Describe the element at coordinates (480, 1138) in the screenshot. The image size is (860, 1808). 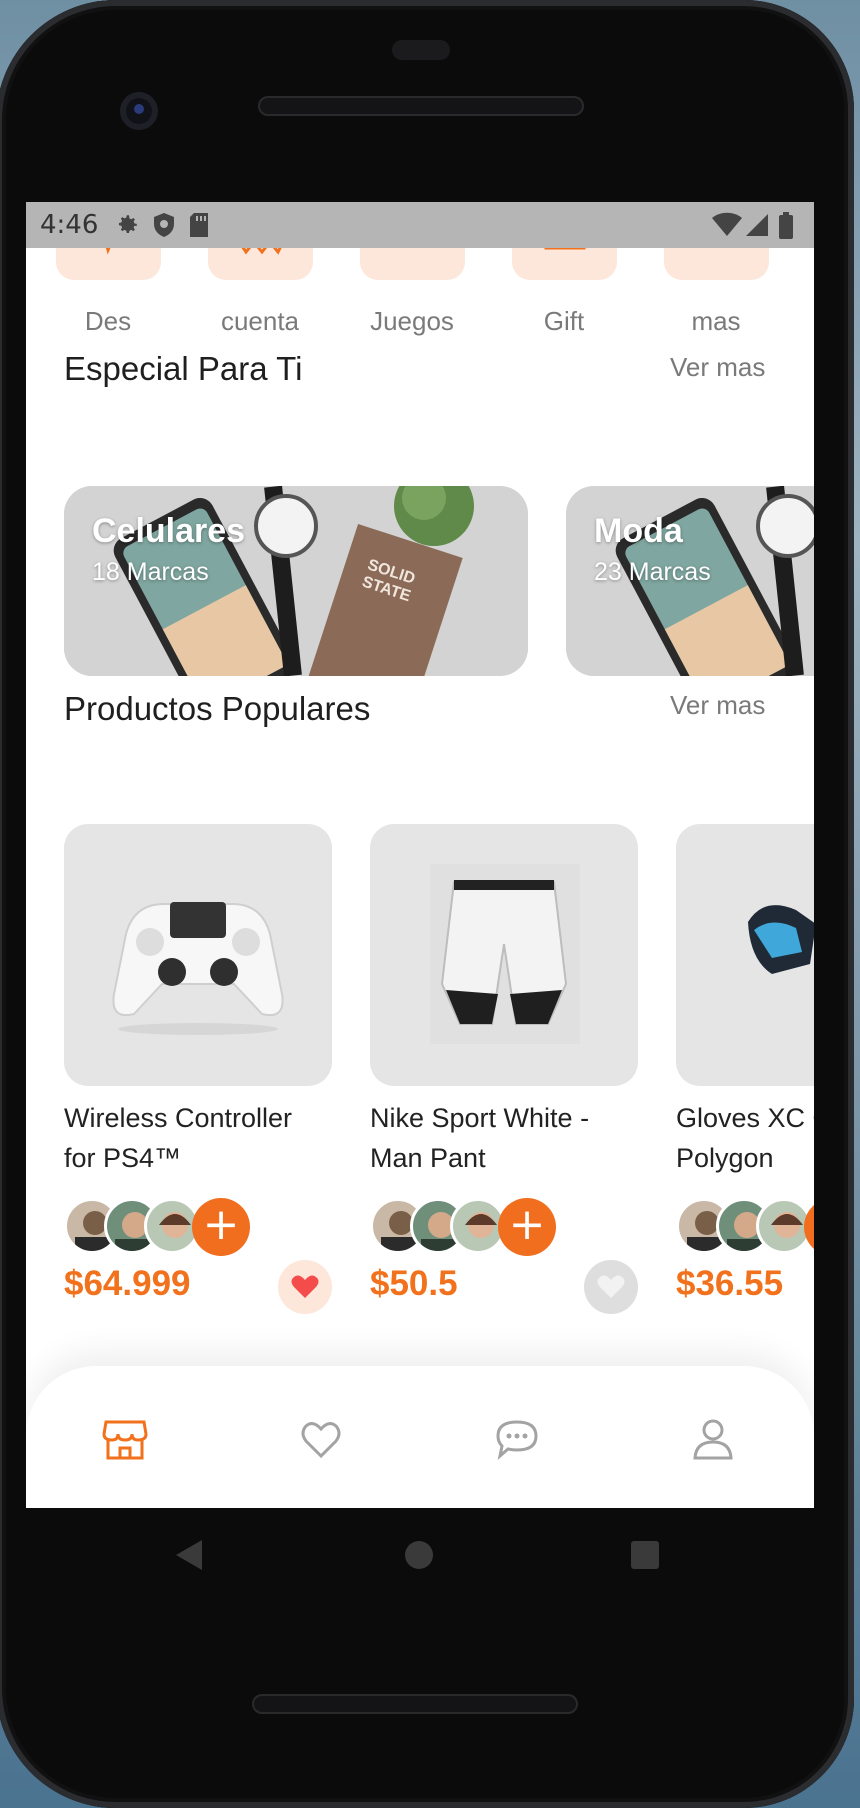
I see `product-name: Nike Sport White - Man Pant` at that location.